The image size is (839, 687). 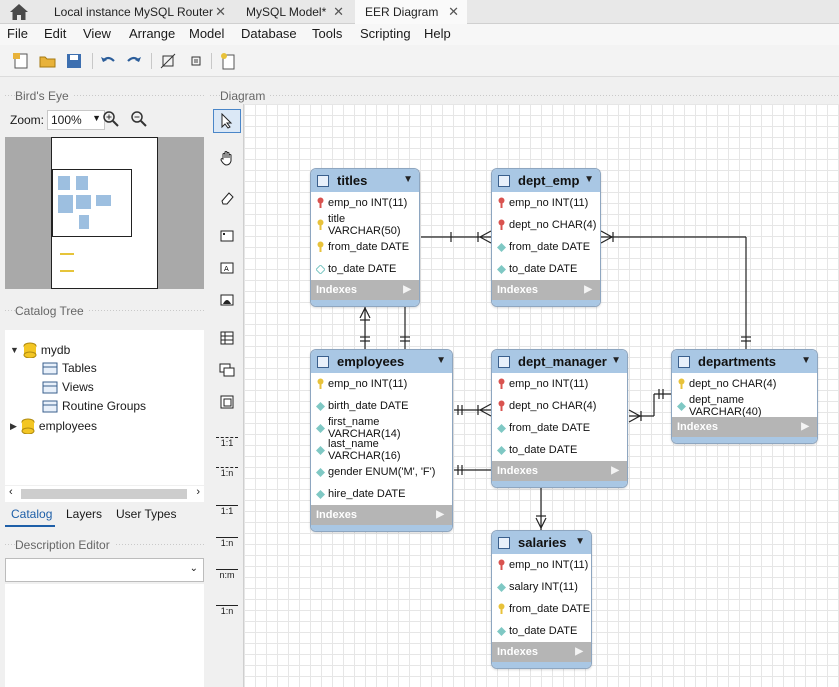 What do you see at coordinates (31, 514) in the screenshot?
I see `tab-catalog: Catalog` at bounding box center [31, 514].